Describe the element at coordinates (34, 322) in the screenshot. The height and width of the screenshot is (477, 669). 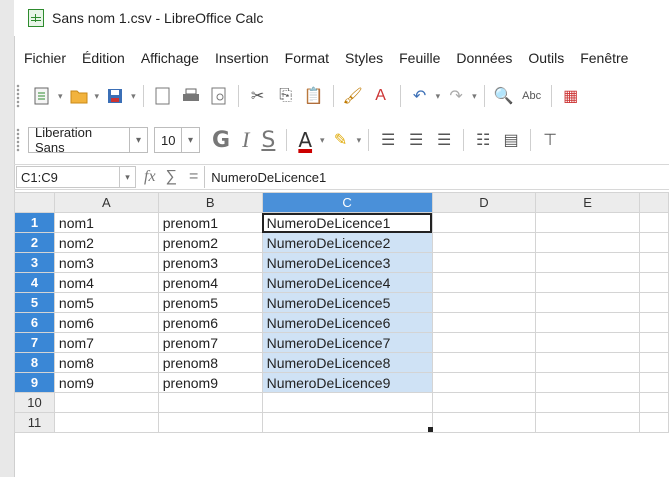
I see `row-header: 6` at that location.